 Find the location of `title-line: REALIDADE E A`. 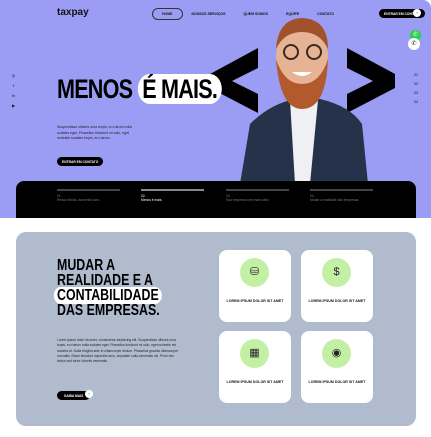

title-line: REALIDADE E A is located at coordinates (105, 280).